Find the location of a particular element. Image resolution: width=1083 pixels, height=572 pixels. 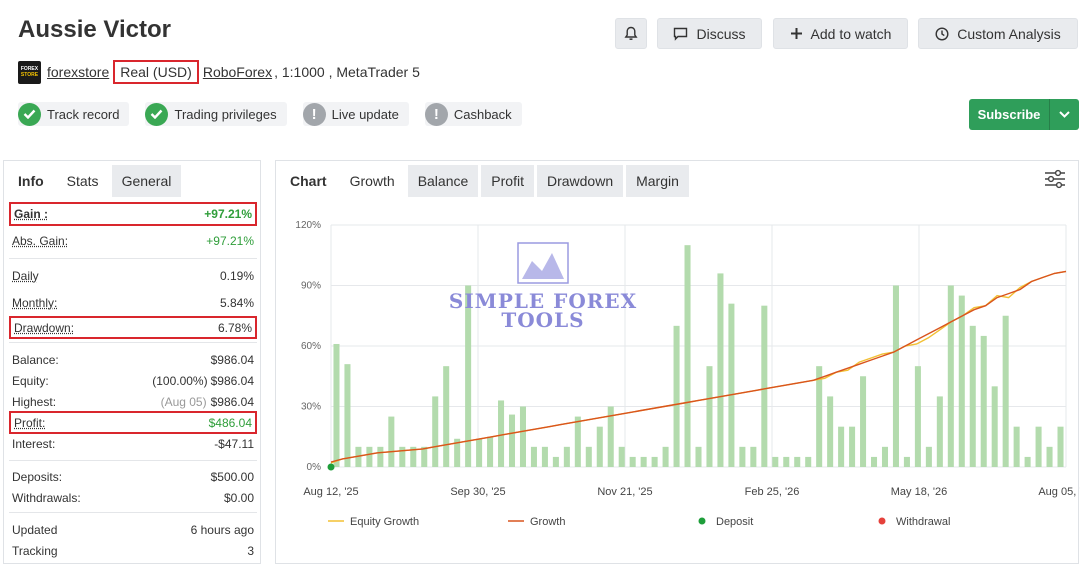

account-details: , 1:1000 , MetaTrader 5 is located at coordinates (347, 72).